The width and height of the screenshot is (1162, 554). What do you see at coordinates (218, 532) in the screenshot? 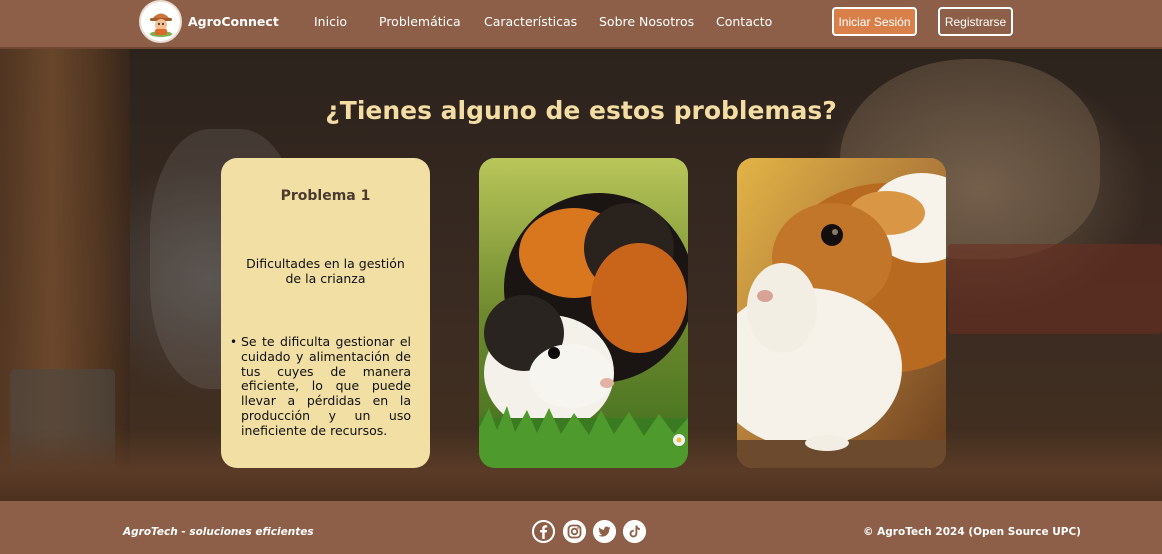
I see `footer-slogan: AgroTech - soluciones eficientes` at bounding box center [218, 532].